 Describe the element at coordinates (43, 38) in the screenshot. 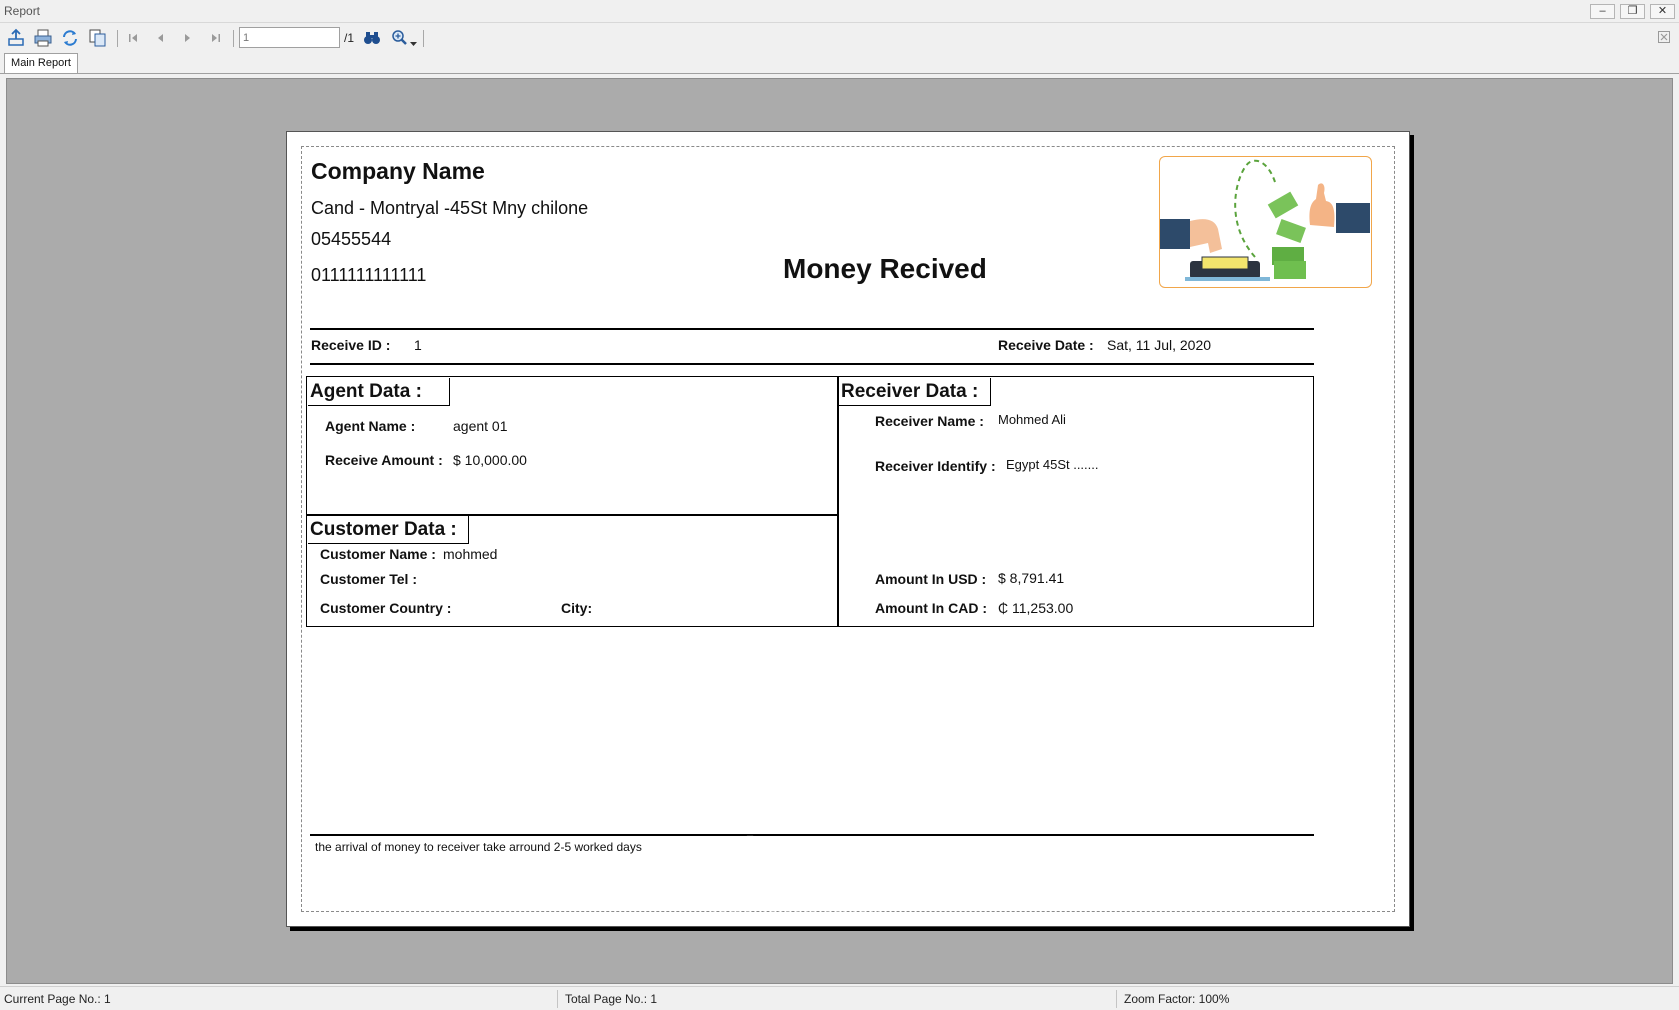

I see `print-icon` at that location.